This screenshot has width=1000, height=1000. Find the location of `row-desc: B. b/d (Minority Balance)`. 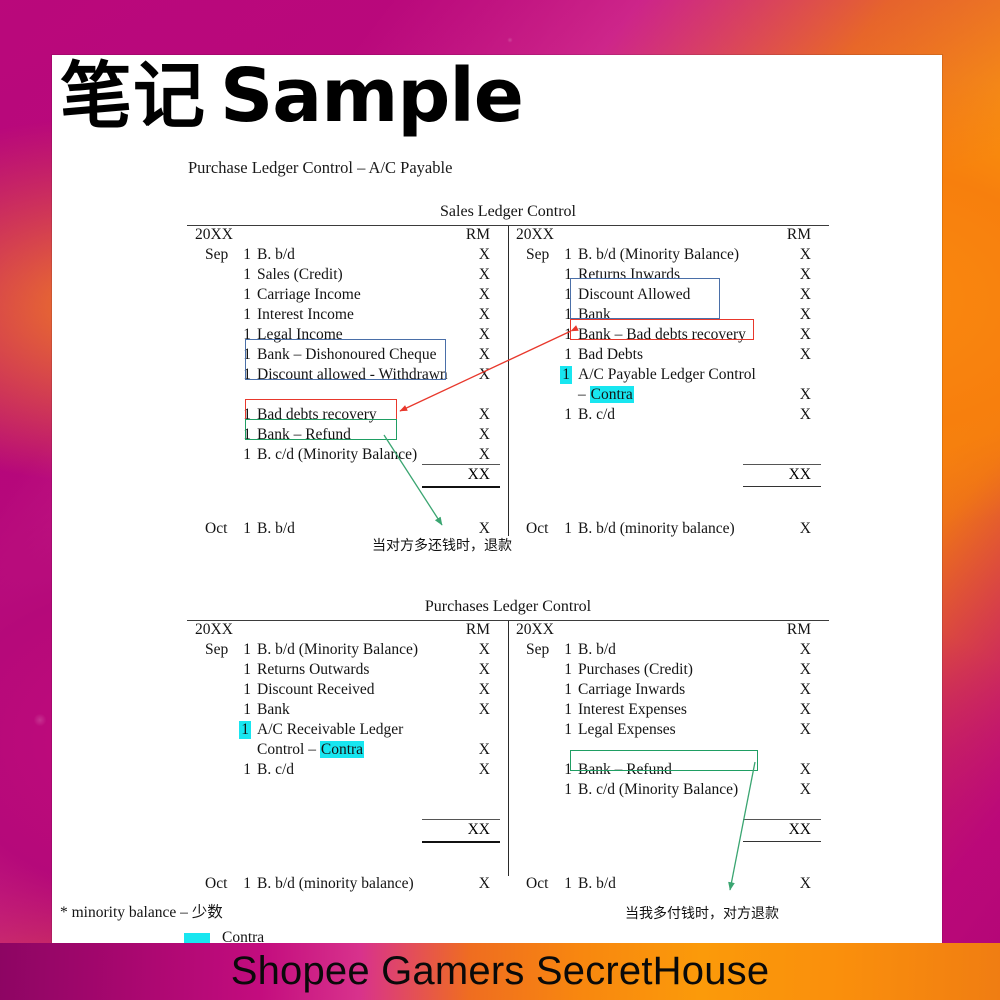

row-desc: B. b/d (Minority Balance) is located at coordinates (658, 254).